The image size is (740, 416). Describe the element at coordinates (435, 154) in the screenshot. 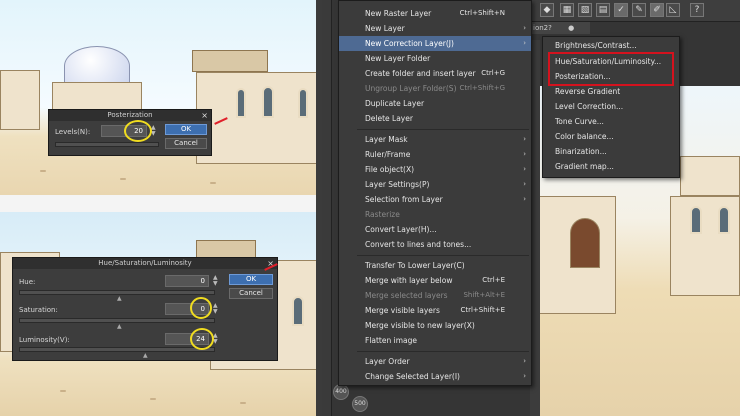

I see `menu-item-ruler-frame: Ruler/Frame ›` at that location.